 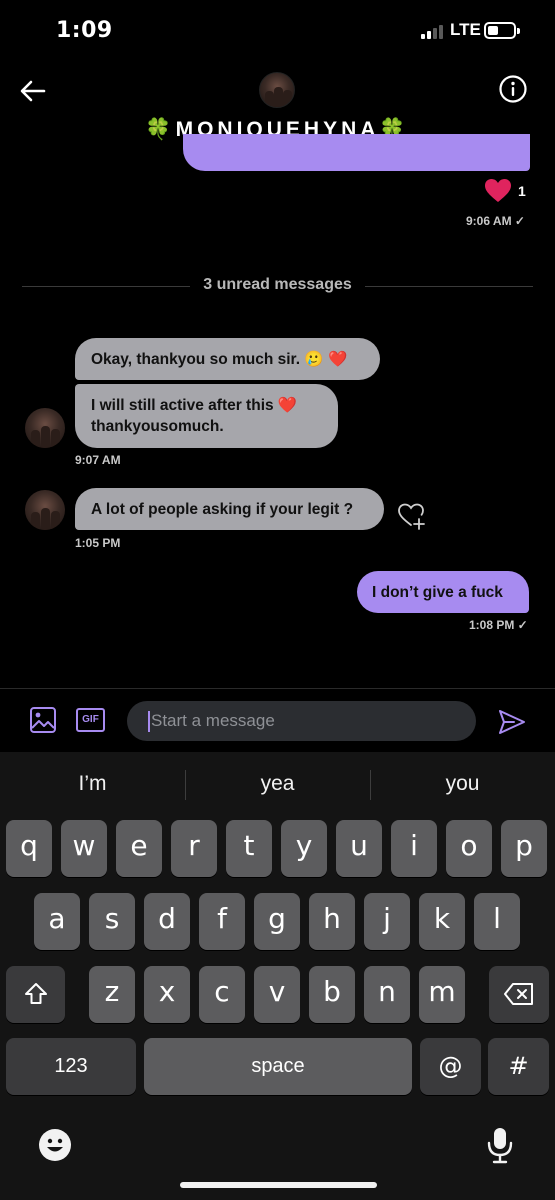 I want to click on key-h: h, so click(x=332, y=921).